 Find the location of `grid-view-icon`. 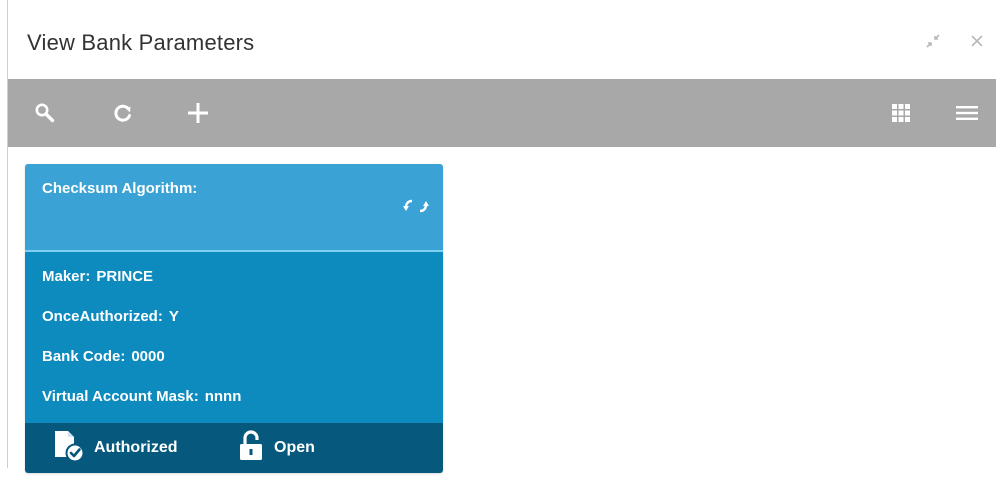

grid-view-icon is located at coordinates (901, 113).